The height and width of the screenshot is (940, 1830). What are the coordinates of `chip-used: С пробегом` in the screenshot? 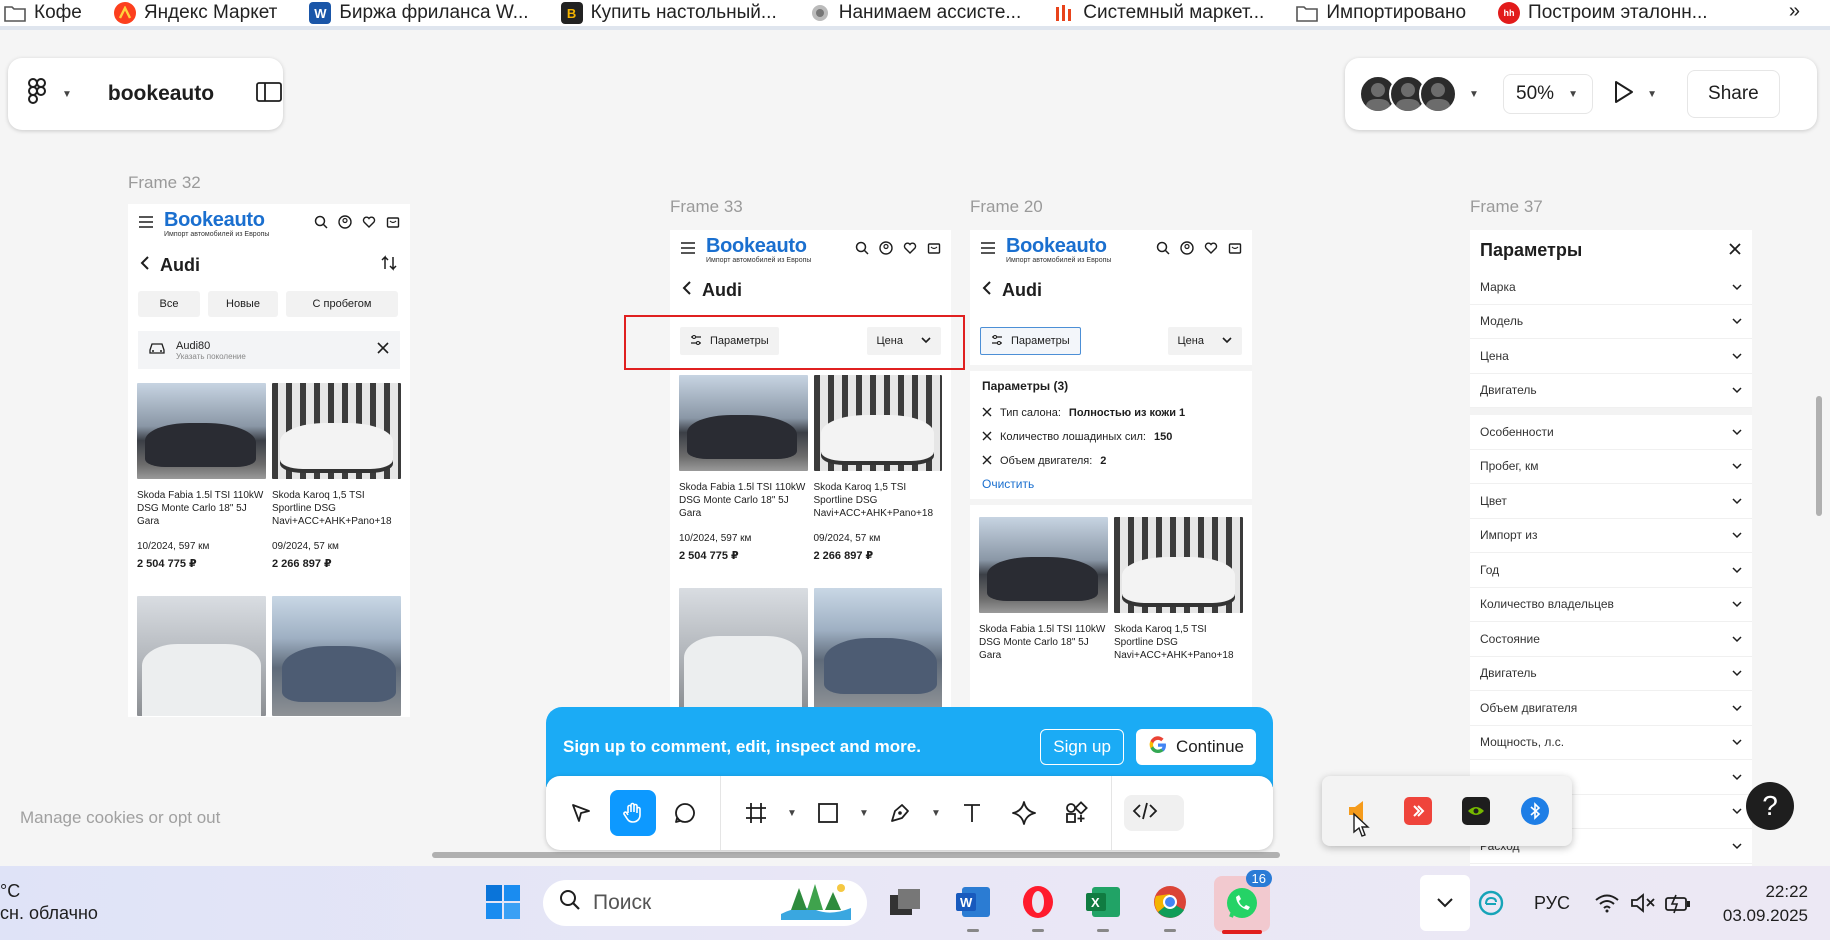 It's located at (342, 304).